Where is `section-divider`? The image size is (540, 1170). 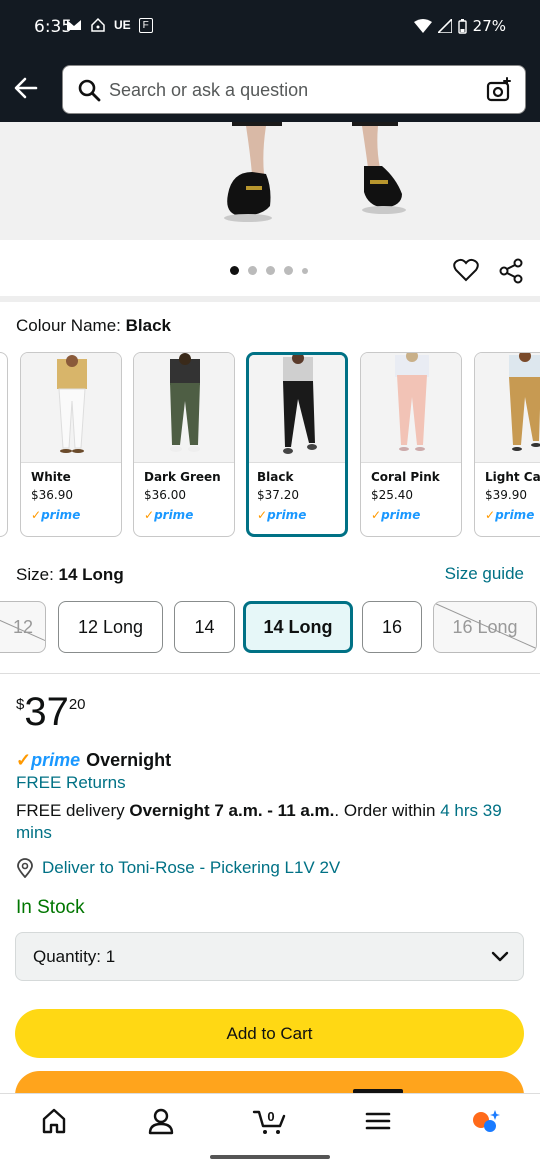
section-divider is located at coordinates (270, 299).